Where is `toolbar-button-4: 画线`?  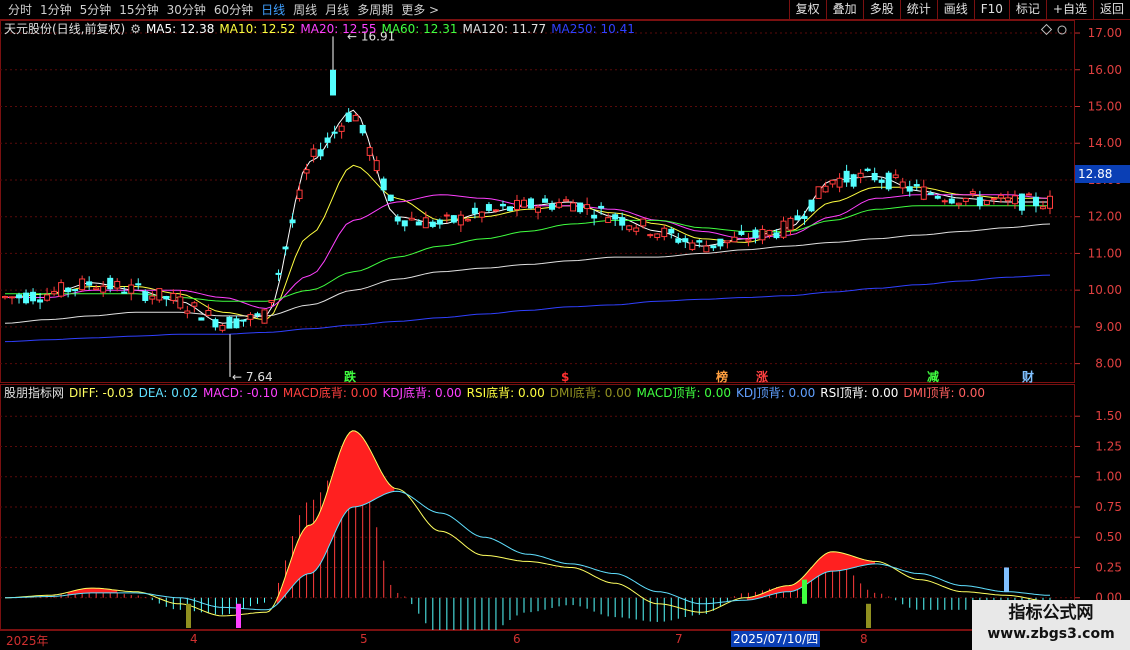 toolbar-button-4: 画线 is located at coordinates (955, 10).